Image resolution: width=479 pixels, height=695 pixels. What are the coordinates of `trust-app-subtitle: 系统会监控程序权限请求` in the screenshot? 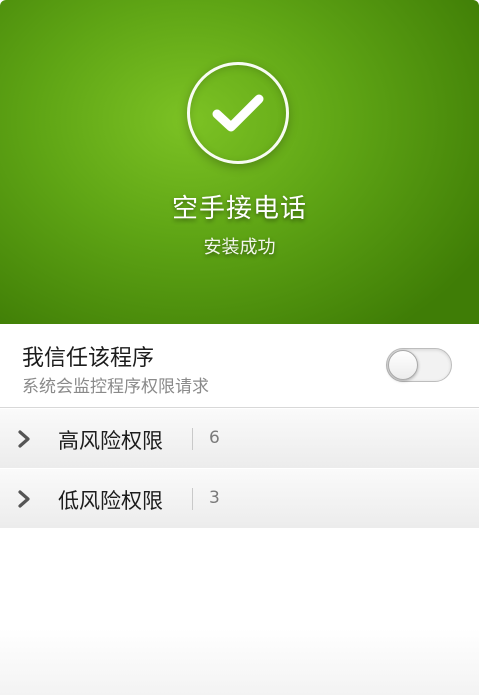 It's located at (115, 387).